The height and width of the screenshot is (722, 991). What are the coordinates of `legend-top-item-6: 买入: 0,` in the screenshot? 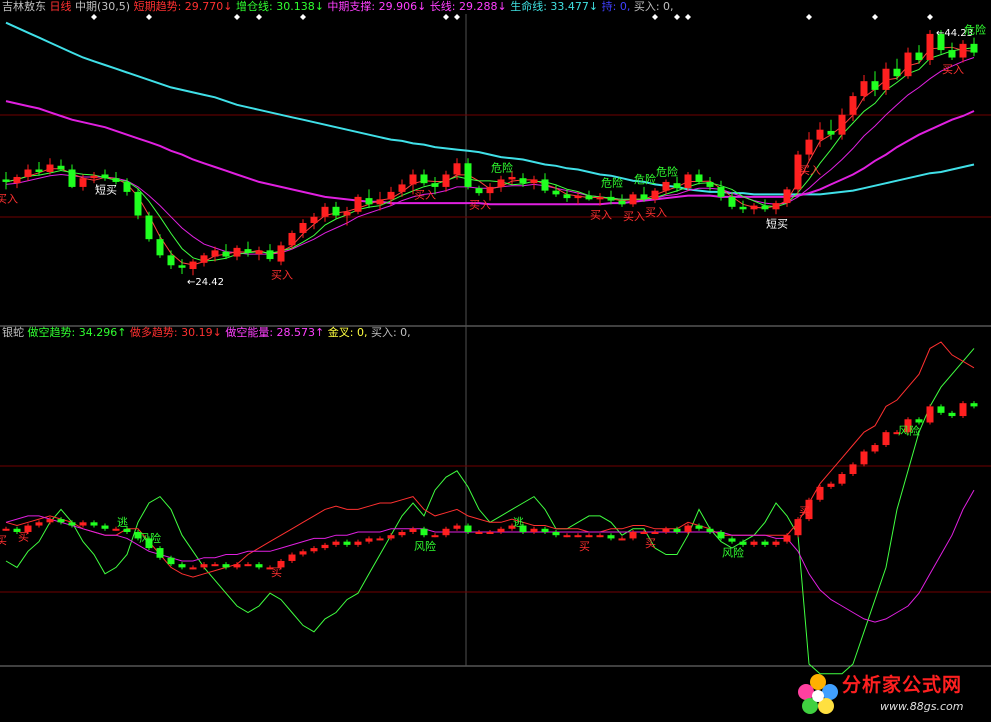 It's located at (652, 6).